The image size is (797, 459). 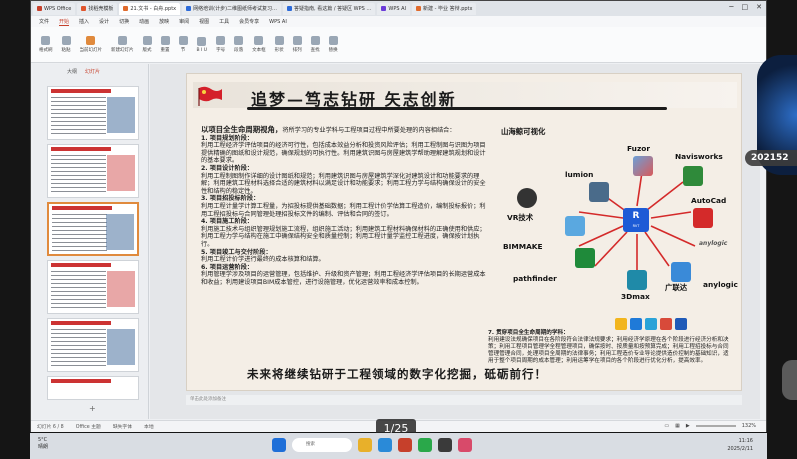 I want to click on section-button: 节, so click(x=183, y=44).